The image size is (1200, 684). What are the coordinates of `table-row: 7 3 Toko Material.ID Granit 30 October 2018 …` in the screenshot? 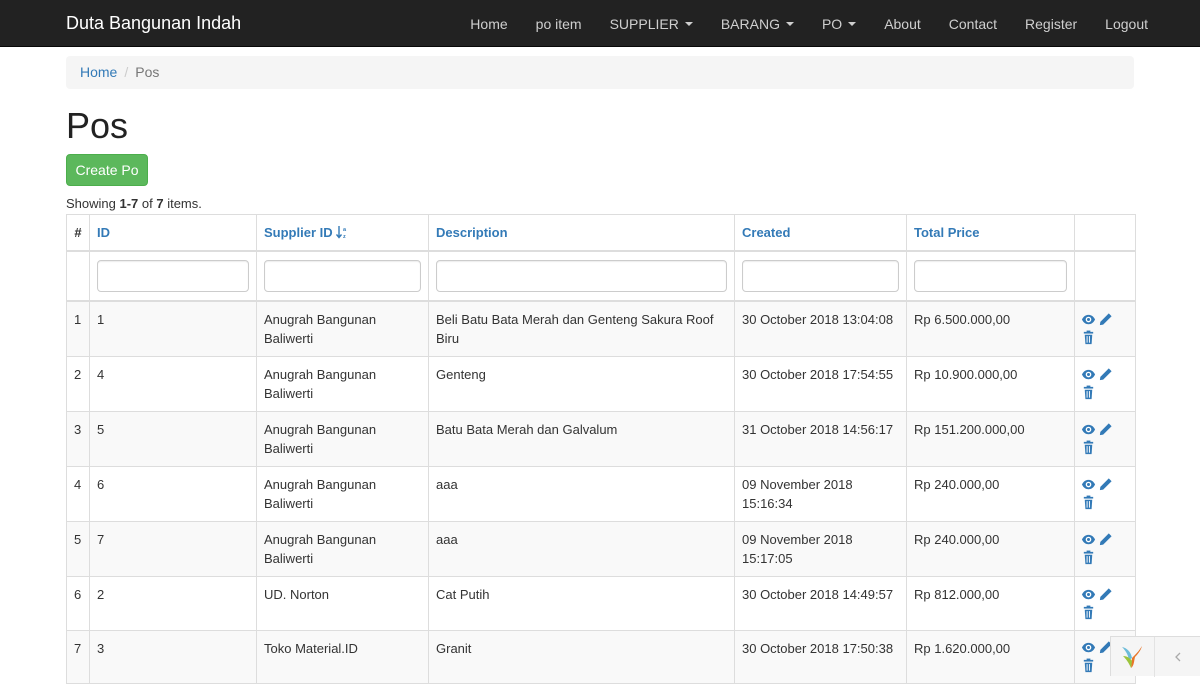 It's located at (601, 656).